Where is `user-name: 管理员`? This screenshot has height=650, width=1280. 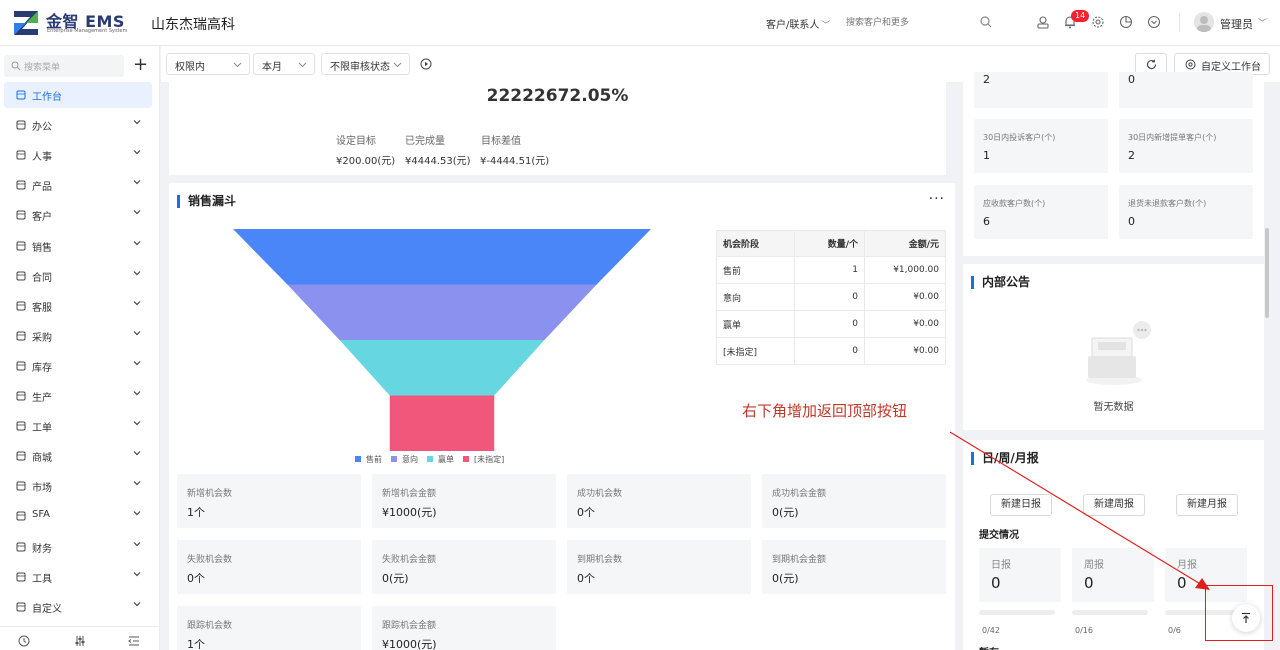
user-name: 管理员 is located at coordinates (1236, 24).